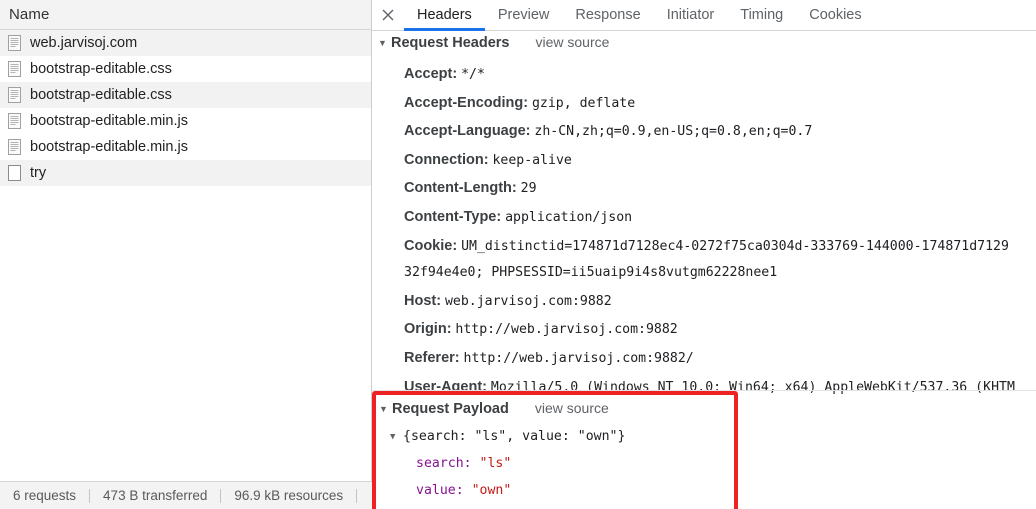 This screenshot has height=509, width=1036. I want to click on tab-headers: Headers, so click(444, 15).